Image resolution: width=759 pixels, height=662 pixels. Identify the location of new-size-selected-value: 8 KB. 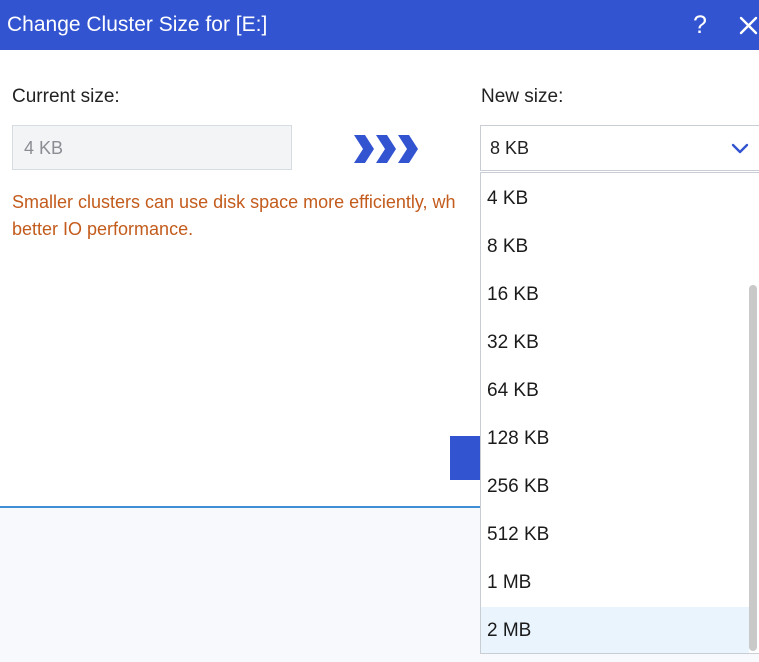
(510, 148).